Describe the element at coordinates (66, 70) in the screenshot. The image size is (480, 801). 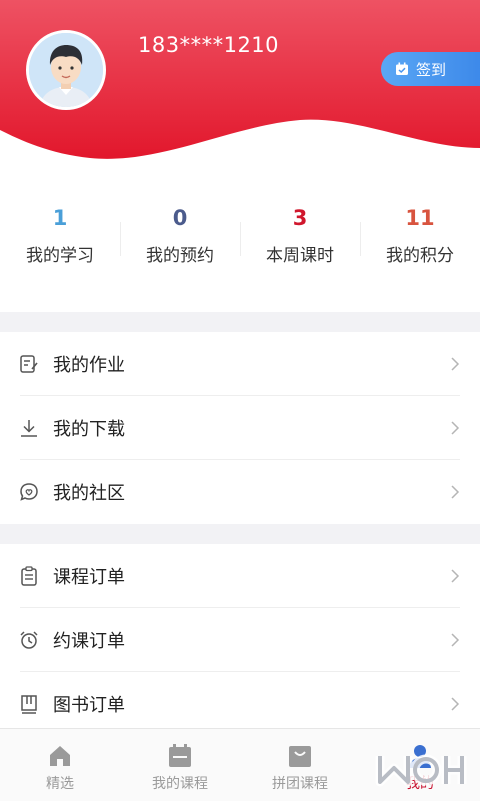
I see `avatar` at that location.